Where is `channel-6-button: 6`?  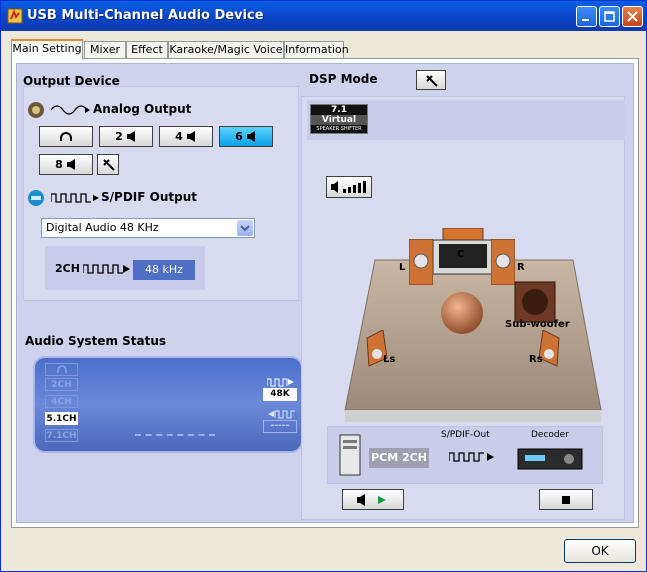 channel-6-button: 6 is located at coordinates (246, 136).